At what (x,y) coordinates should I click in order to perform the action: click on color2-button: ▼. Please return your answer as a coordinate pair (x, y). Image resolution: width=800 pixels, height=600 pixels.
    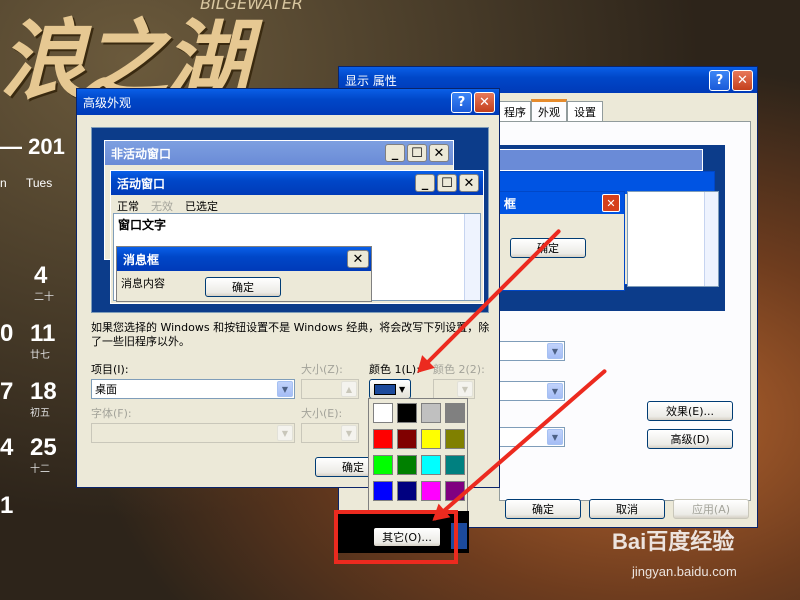
    Looking at the image, I should click on (454, 389).